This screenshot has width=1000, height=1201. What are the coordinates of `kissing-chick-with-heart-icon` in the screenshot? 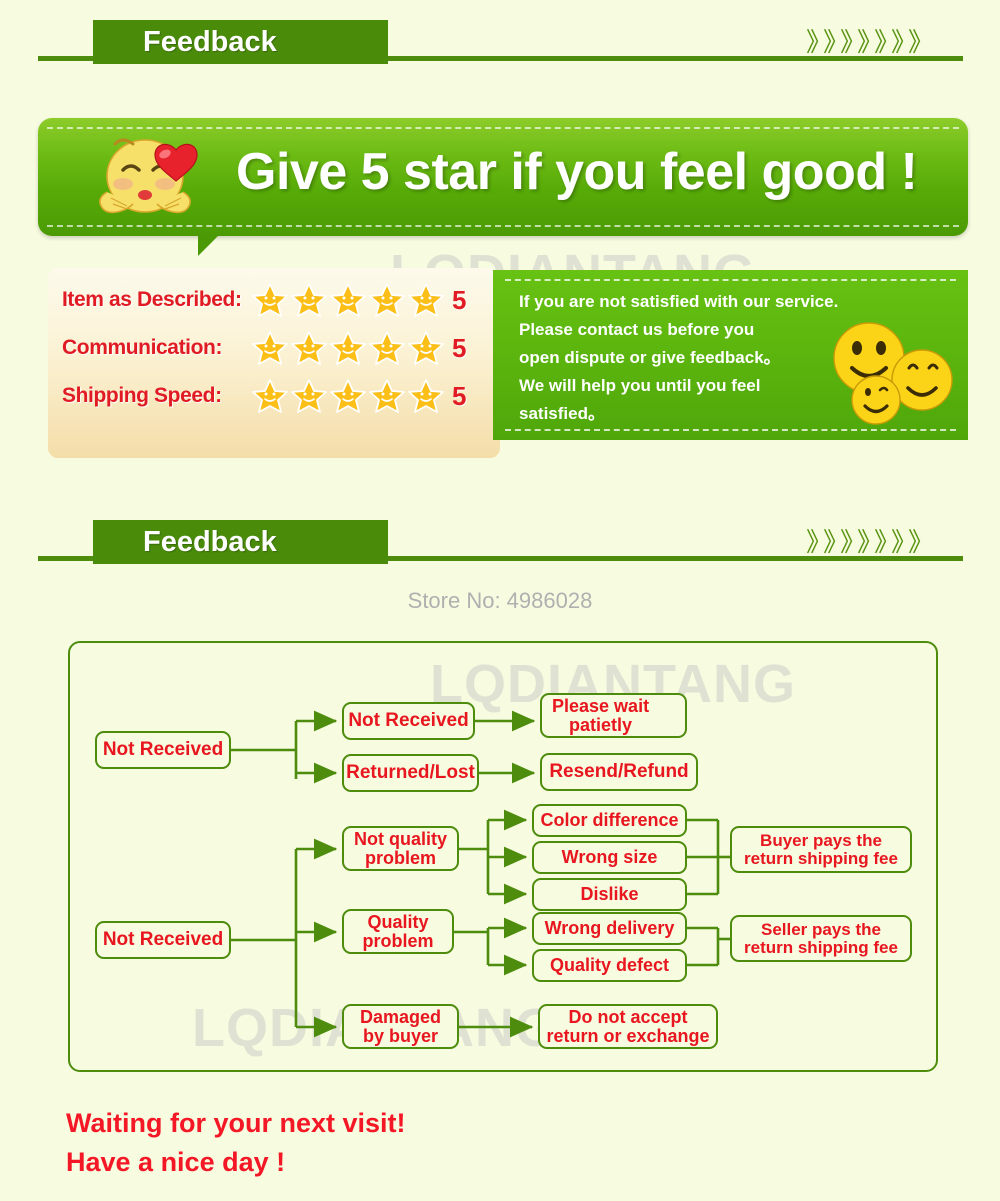 It's located at (148, 176).